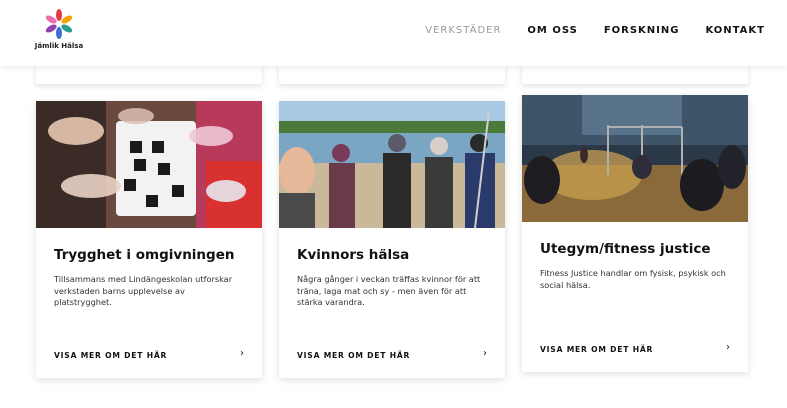  What do you see at coordinates (625, 249) in the screenshot?
I see `card-title: Utegym/fitness justice` at bounding box center [625, 249].